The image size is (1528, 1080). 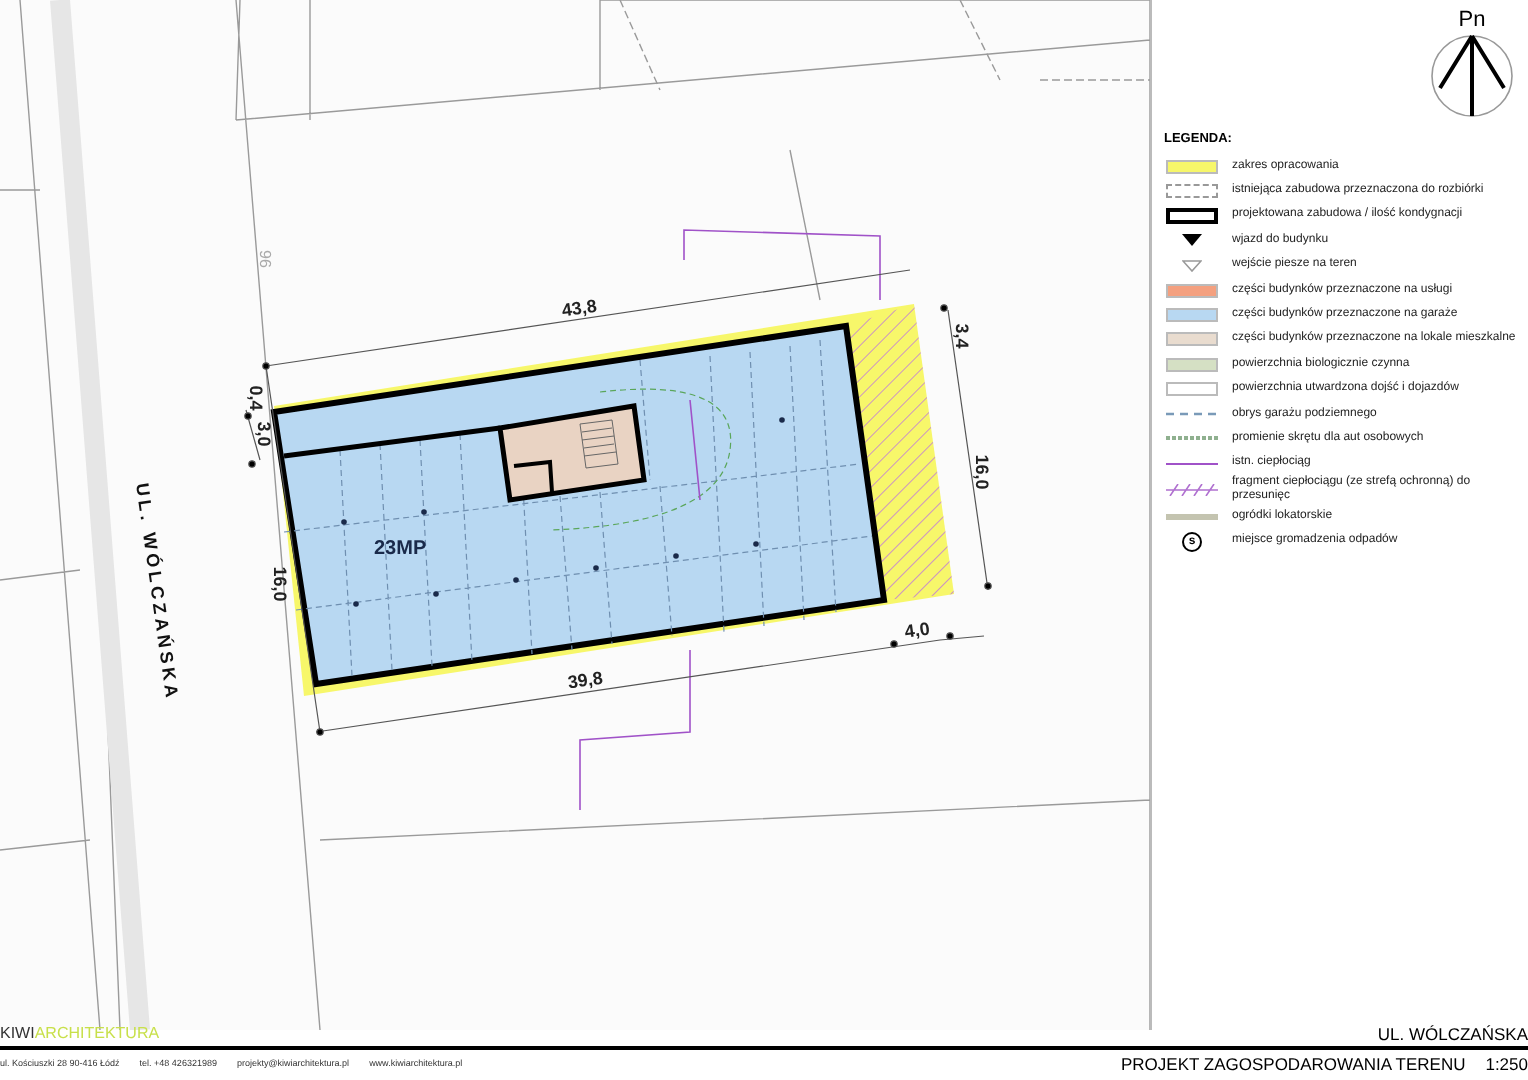 I want to click on core-wall, so click(x=533, y=476).